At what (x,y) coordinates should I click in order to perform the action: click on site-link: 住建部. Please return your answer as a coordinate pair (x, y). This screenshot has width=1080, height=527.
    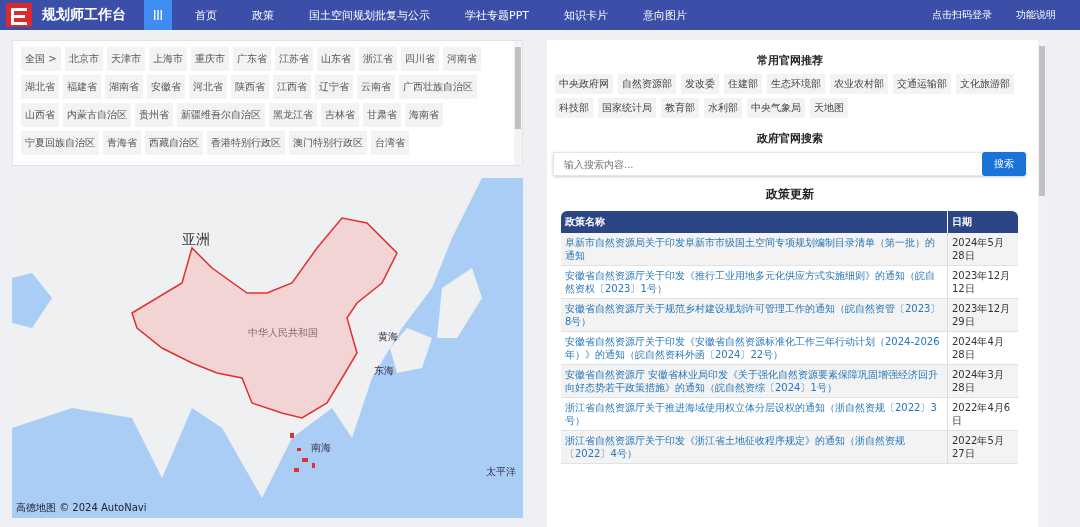
    Looking at the image, I should click on (743, 84).